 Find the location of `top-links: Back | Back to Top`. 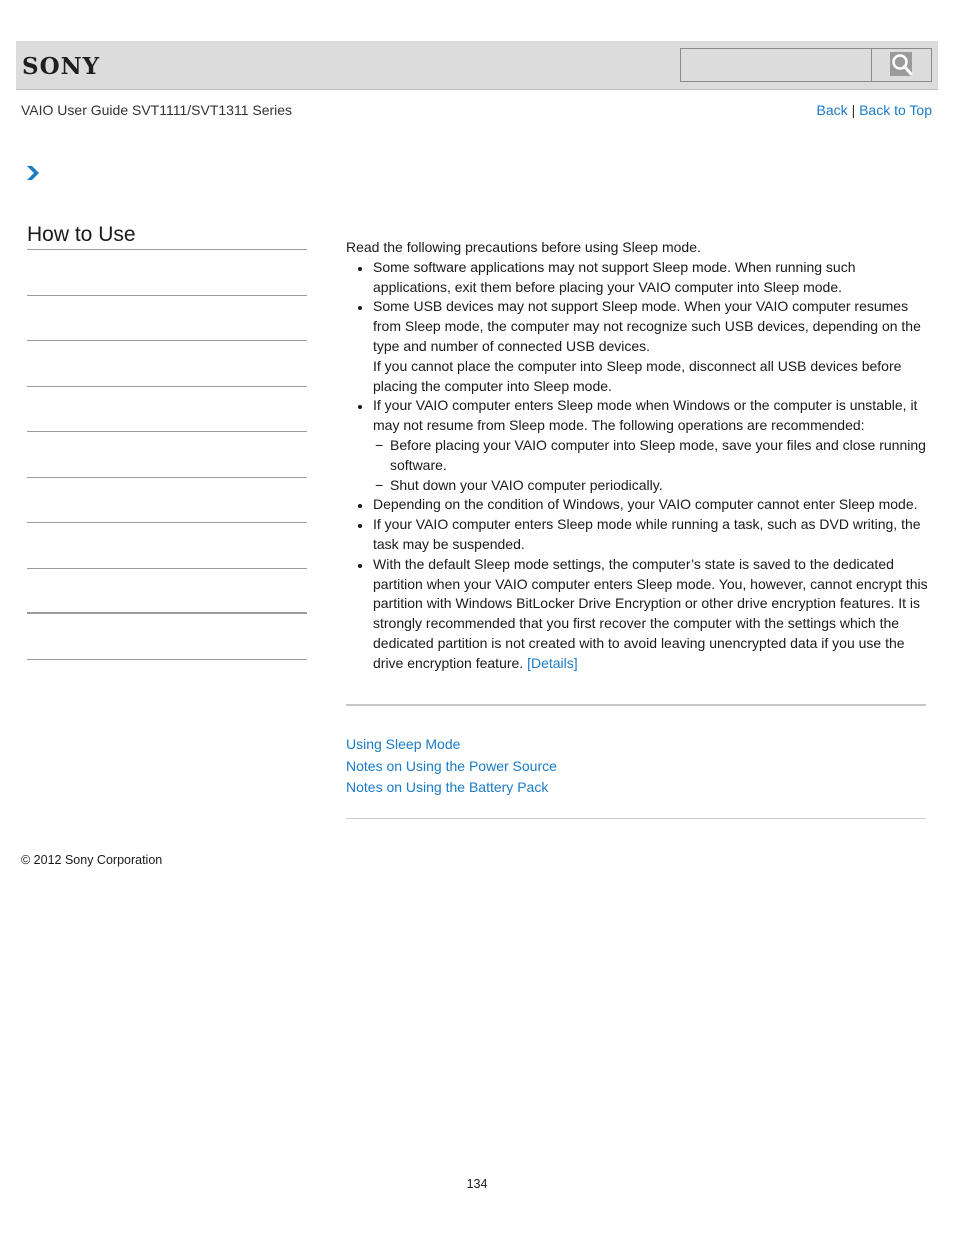

top-links: Back | Back to Top is located at coordinates (874, 110).